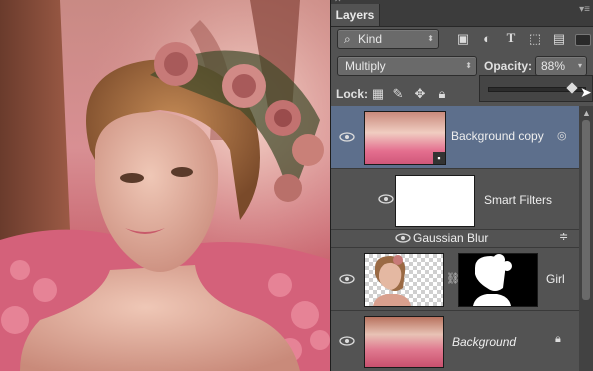  I want to click on panel-tab-bar: ✕ Layers ▾≡, so click(462, 13).